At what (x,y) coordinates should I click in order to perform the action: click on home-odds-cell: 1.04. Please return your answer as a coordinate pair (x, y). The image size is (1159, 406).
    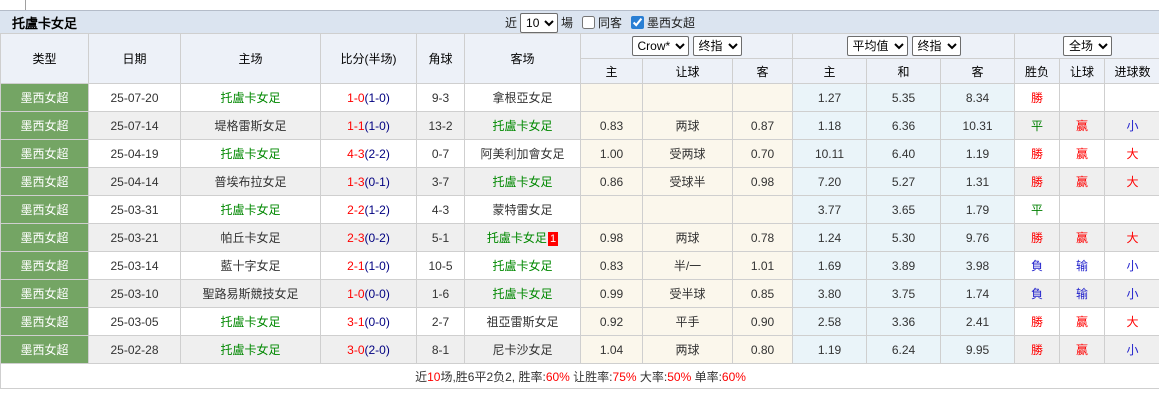
    Looking at the image, I should click on (611, 349).